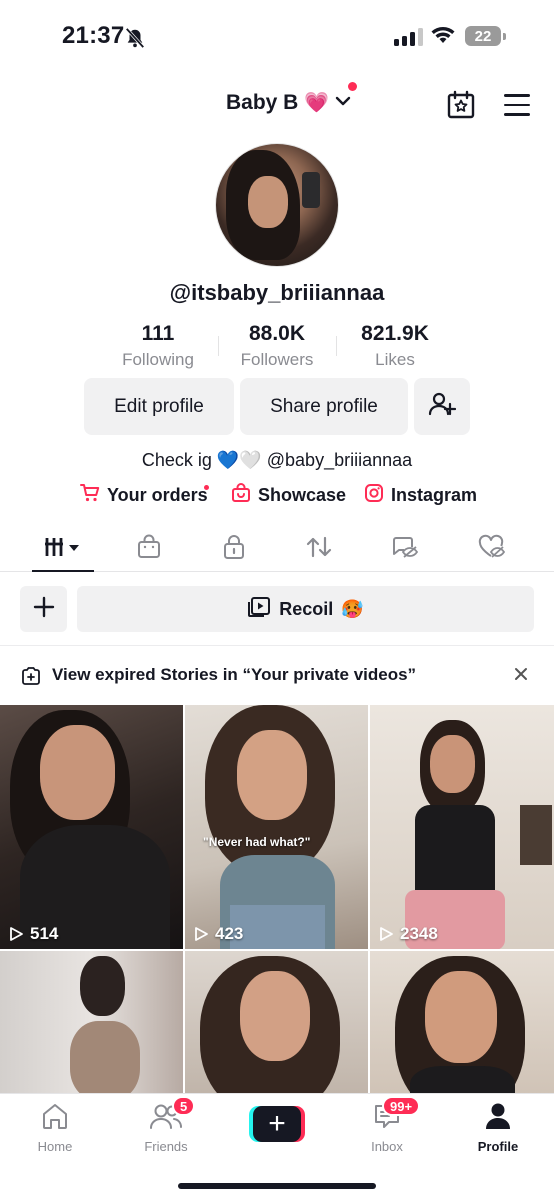  I want to click on nav-inbox-label: Inbox, so click(387, 1146).